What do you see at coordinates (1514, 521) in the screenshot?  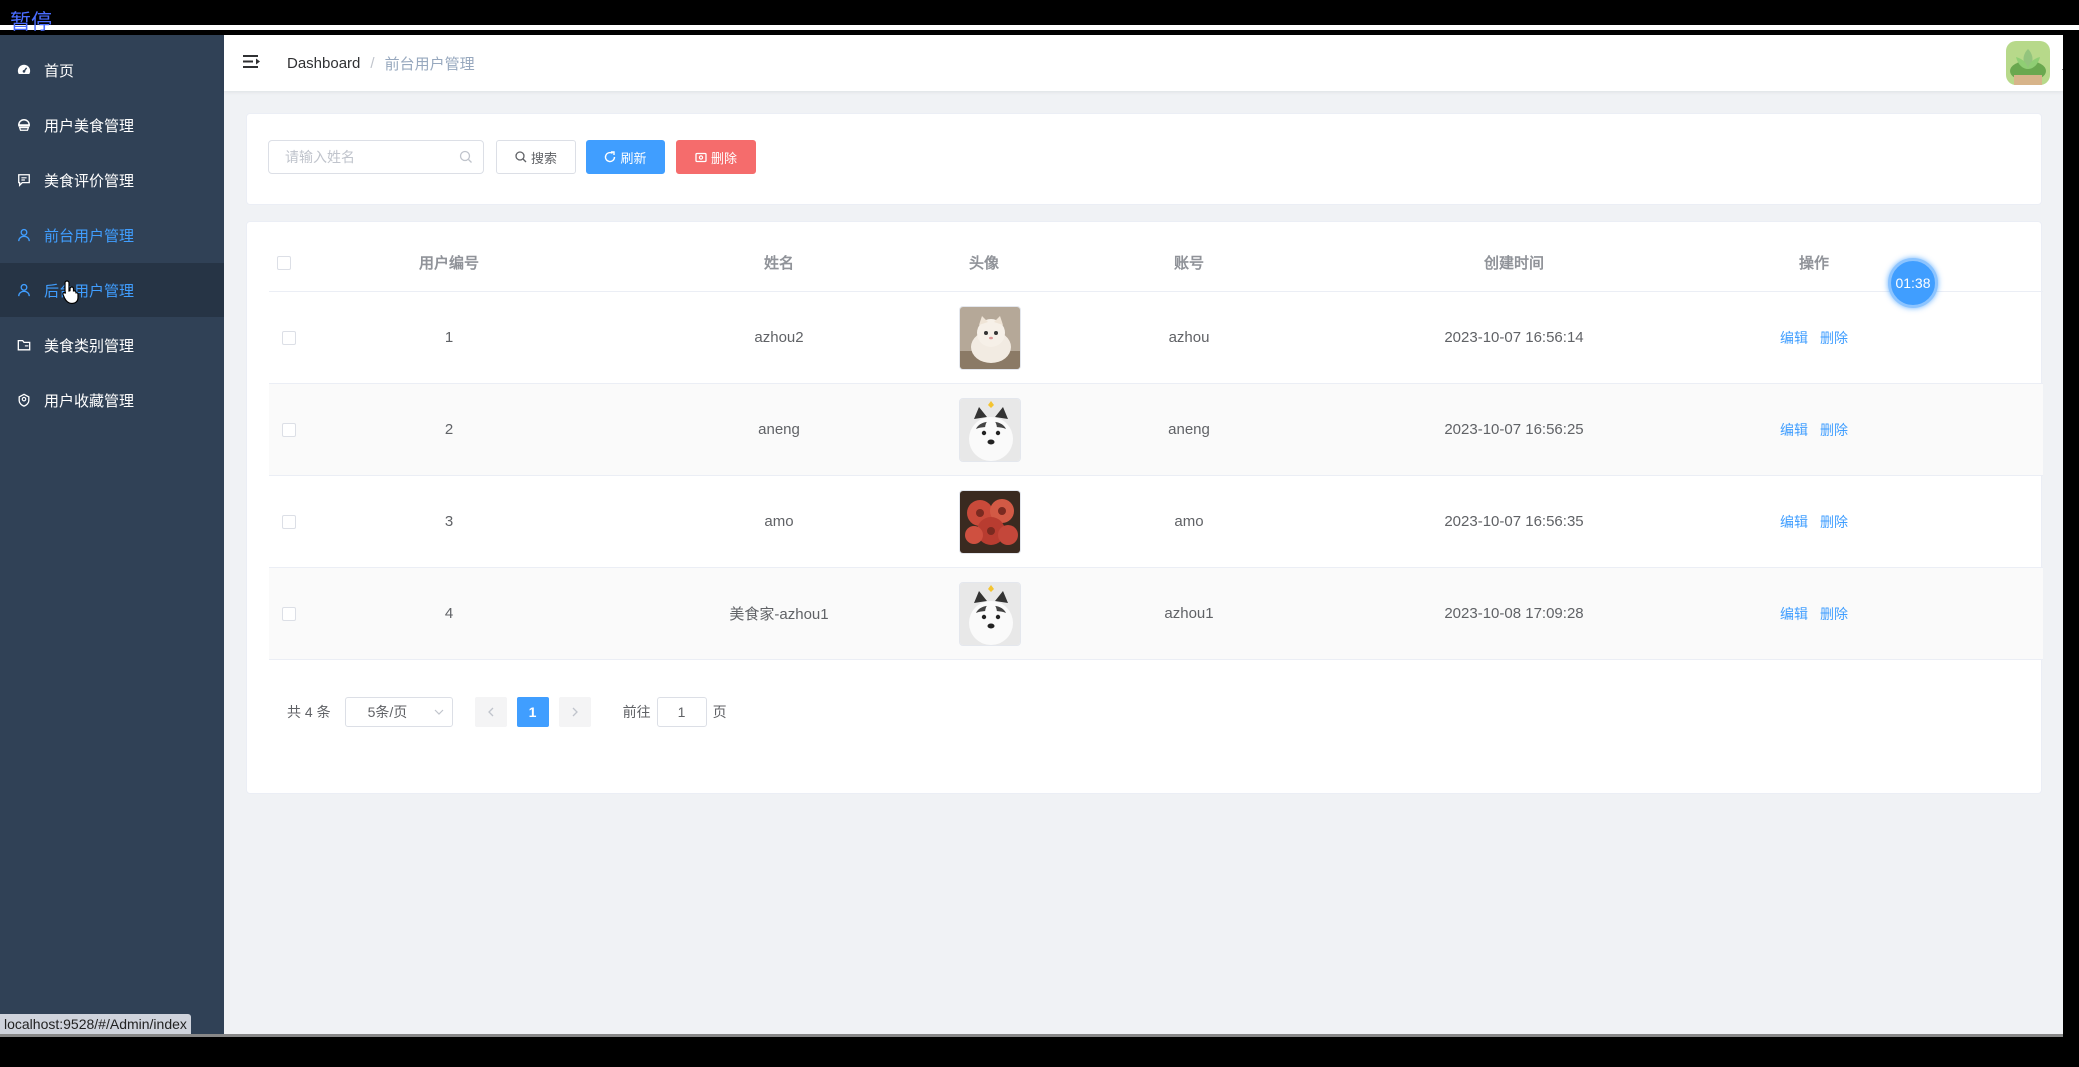 I see `cell-created: 2023-10-07 16:56:35` at bounding box center [1514, 521].